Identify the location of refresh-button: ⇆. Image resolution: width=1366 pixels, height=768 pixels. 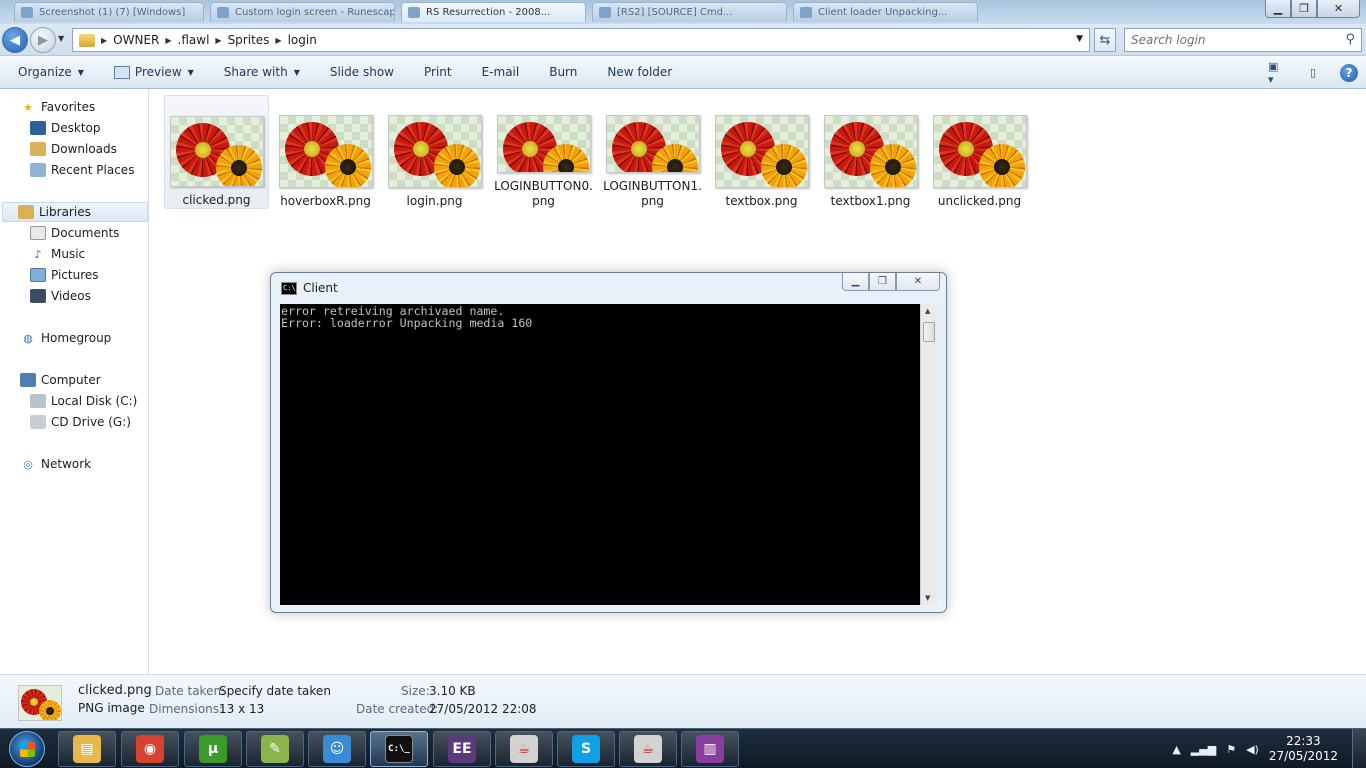
(1105, 40).